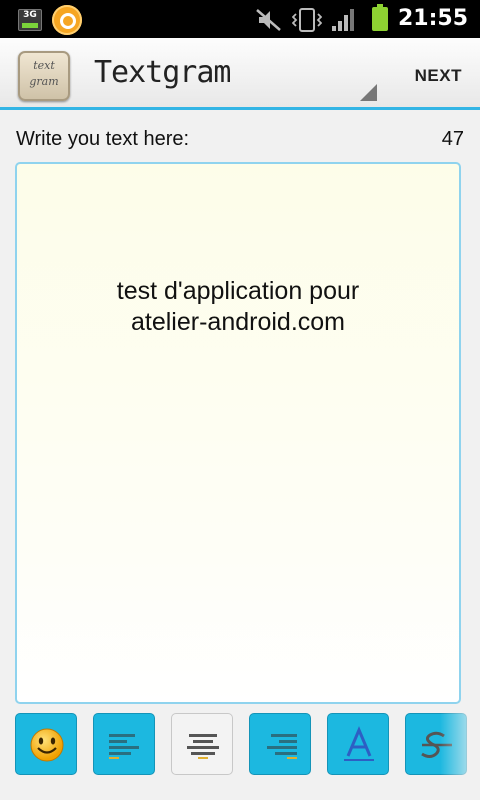 This screenshot has width=480, height=800. I want to click on app-logo: text gram, so click(44, 76).